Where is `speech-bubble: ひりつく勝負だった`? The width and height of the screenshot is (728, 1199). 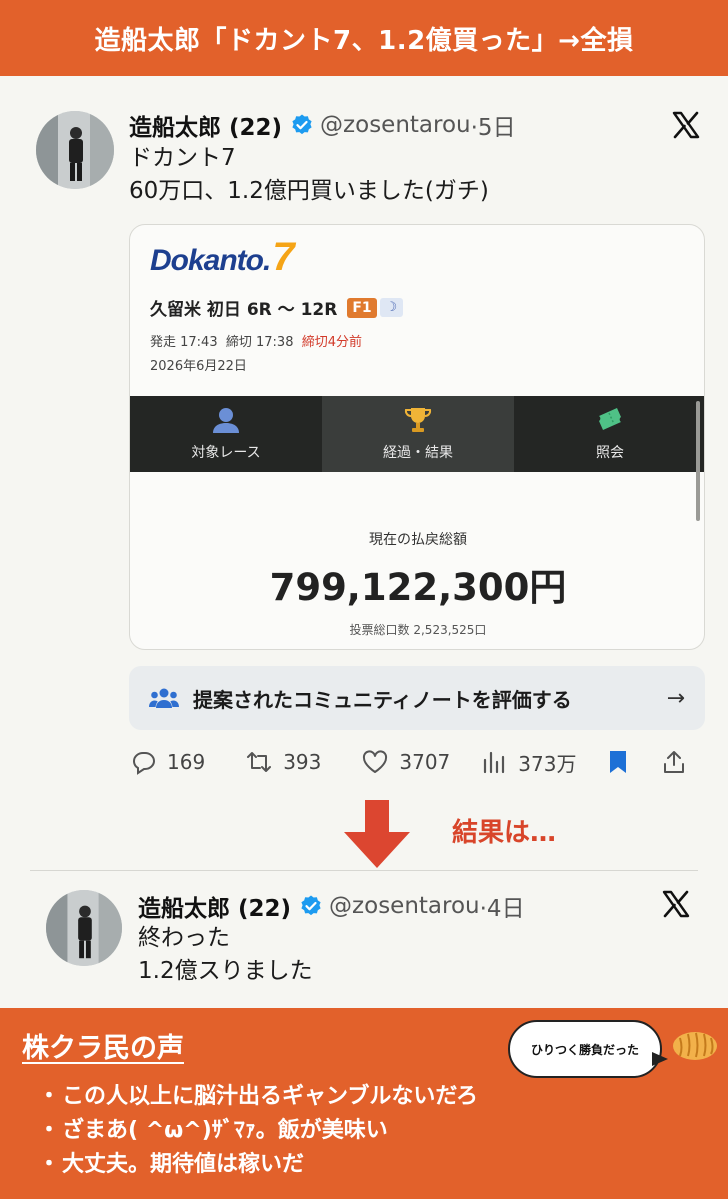
speech-bubble: ひりつく勝負だった is located at coordinates (585, 1049).